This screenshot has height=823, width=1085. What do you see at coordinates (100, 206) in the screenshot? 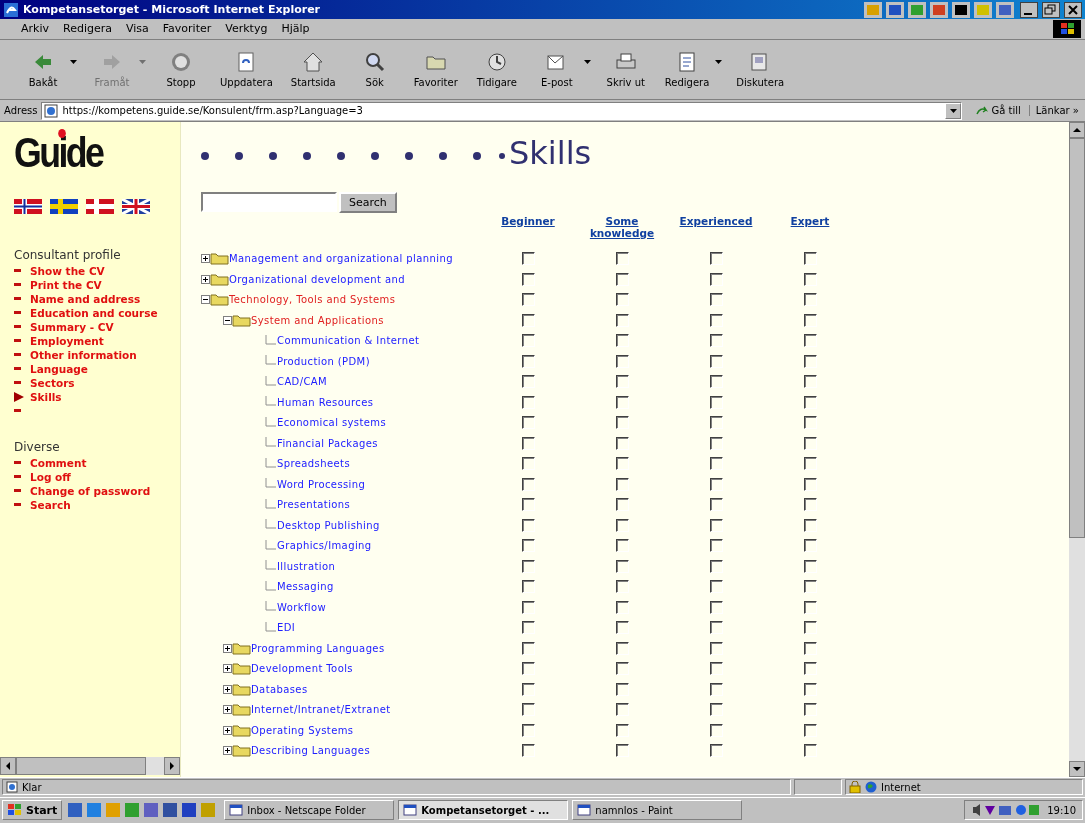
I see `denmark-flag-icon` at bounding box center [100, 206].